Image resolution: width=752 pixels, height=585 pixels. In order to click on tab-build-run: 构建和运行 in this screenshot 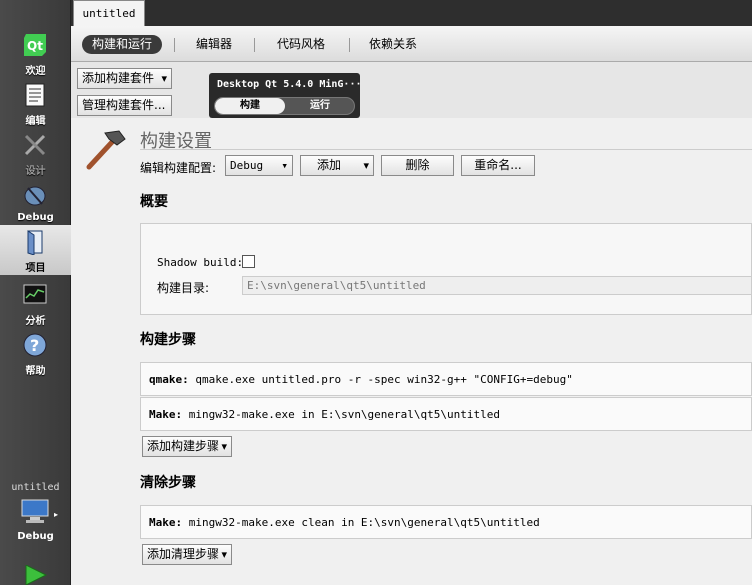, I will do `click(122, 44)`.